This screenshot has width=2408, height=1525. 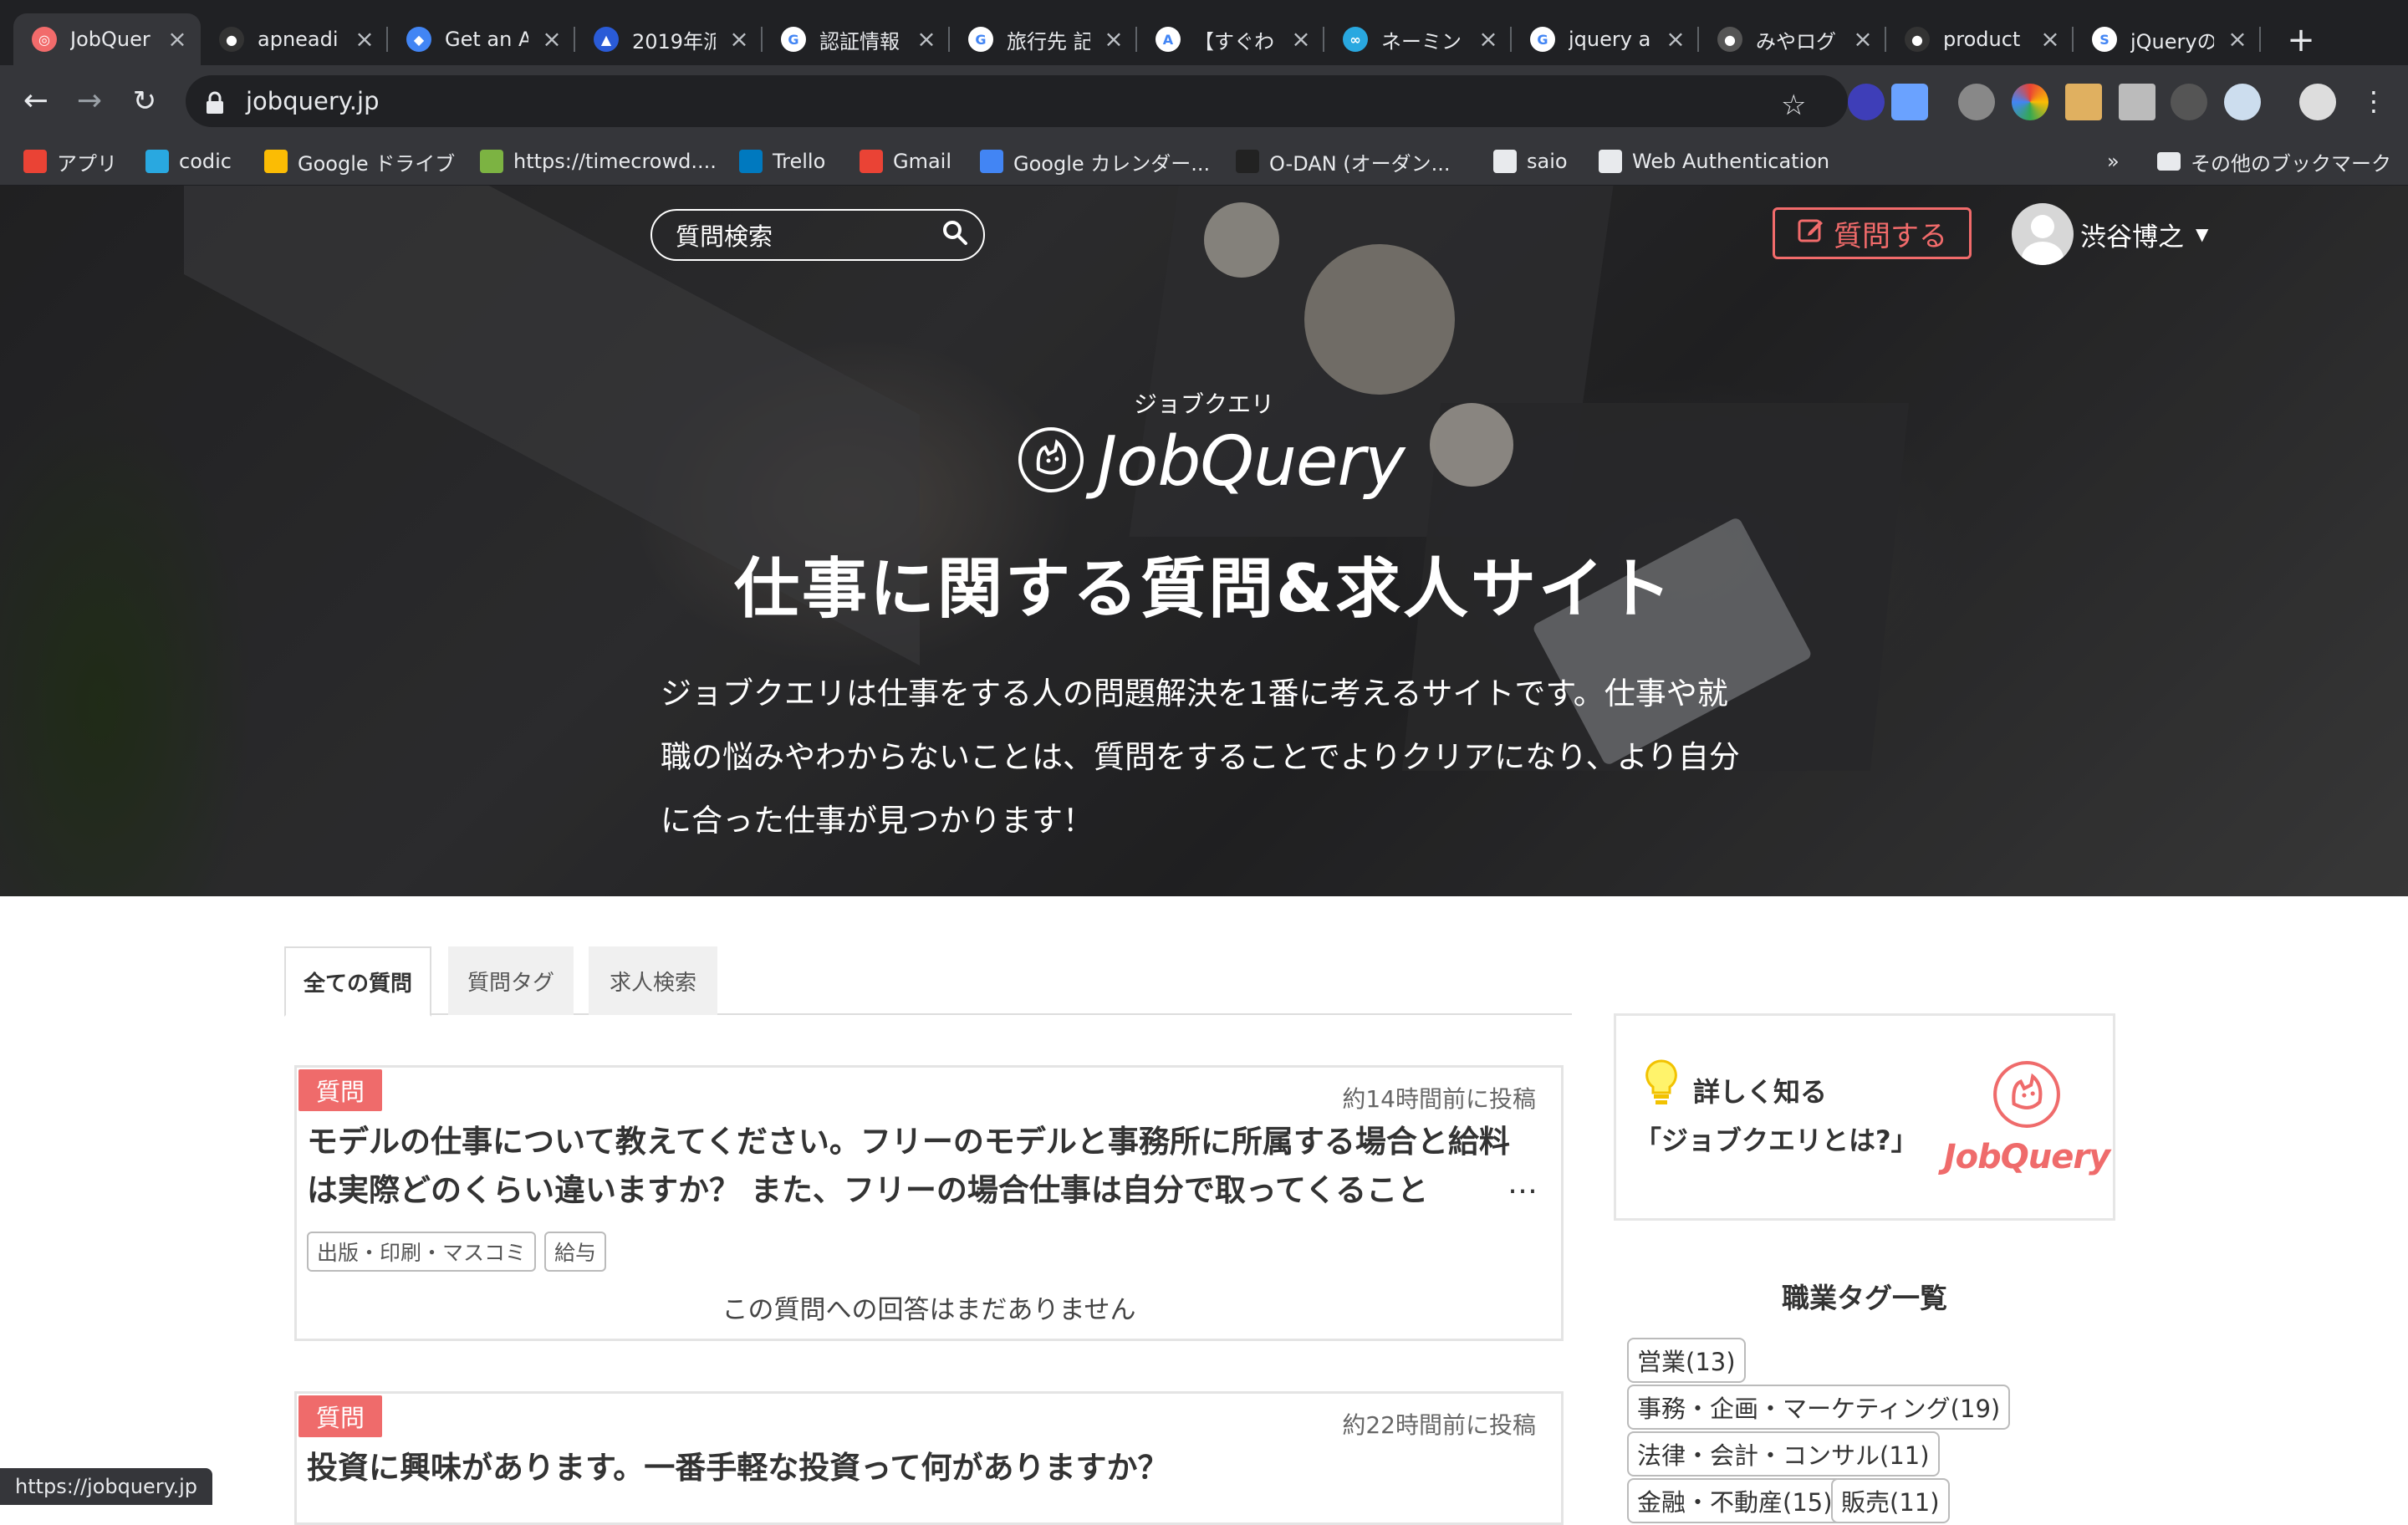 What do you see at coordinates (377, 163) in the screenshot?
I see `bookmark-label: Google ドライブ` at bounding box center [377, 163].